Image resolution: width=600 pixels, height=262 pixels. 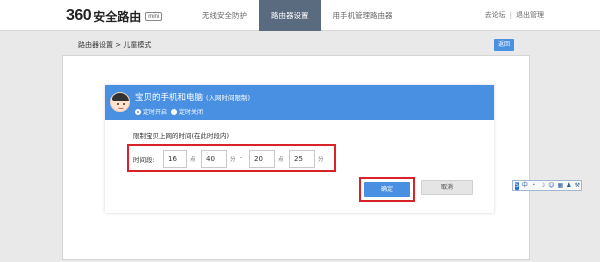 I want to click on confirm-highlight: 确定, so click(x=387, y=189).